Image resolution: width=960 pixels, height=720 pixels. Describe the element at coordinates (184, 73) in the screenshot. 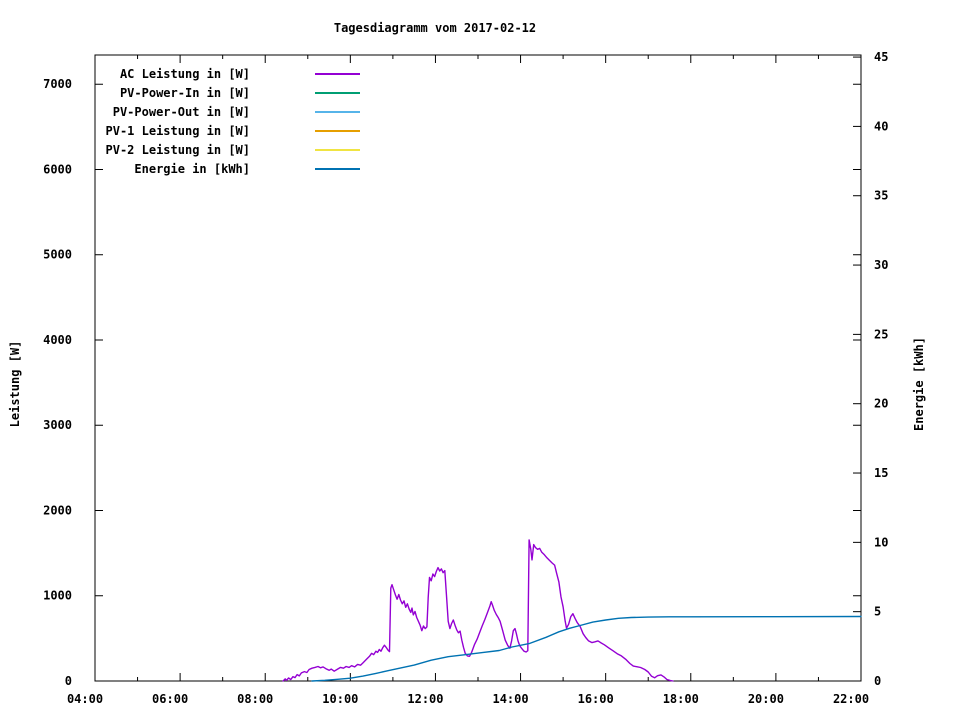

I see `legend-label: AC Leistung in [W]` at that location.